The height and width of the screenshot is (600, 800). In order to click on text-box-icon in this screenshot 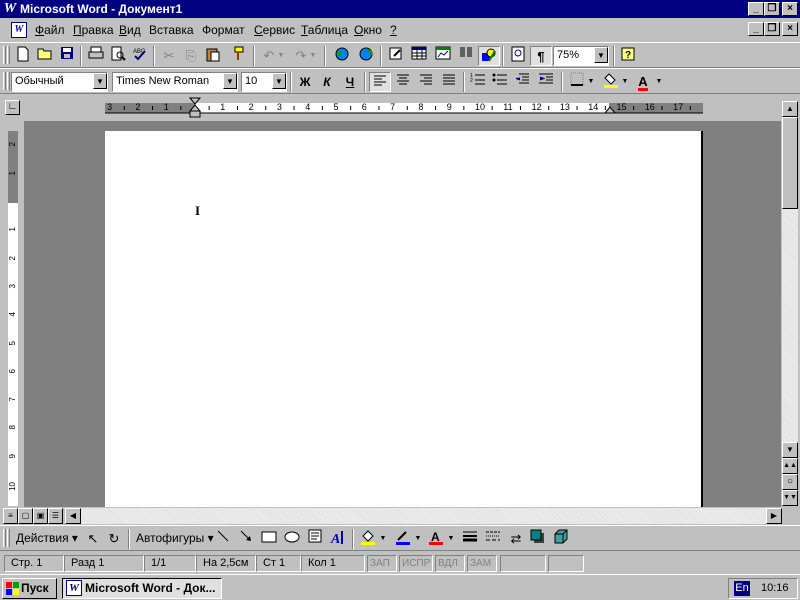, I will do `click(315, 539)`.